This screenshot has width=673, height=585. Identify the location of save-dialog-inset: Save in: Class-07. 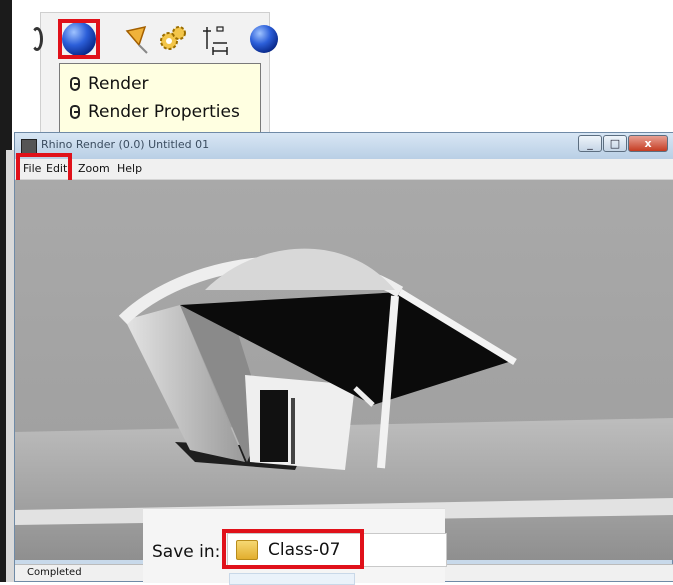
(295, 546).